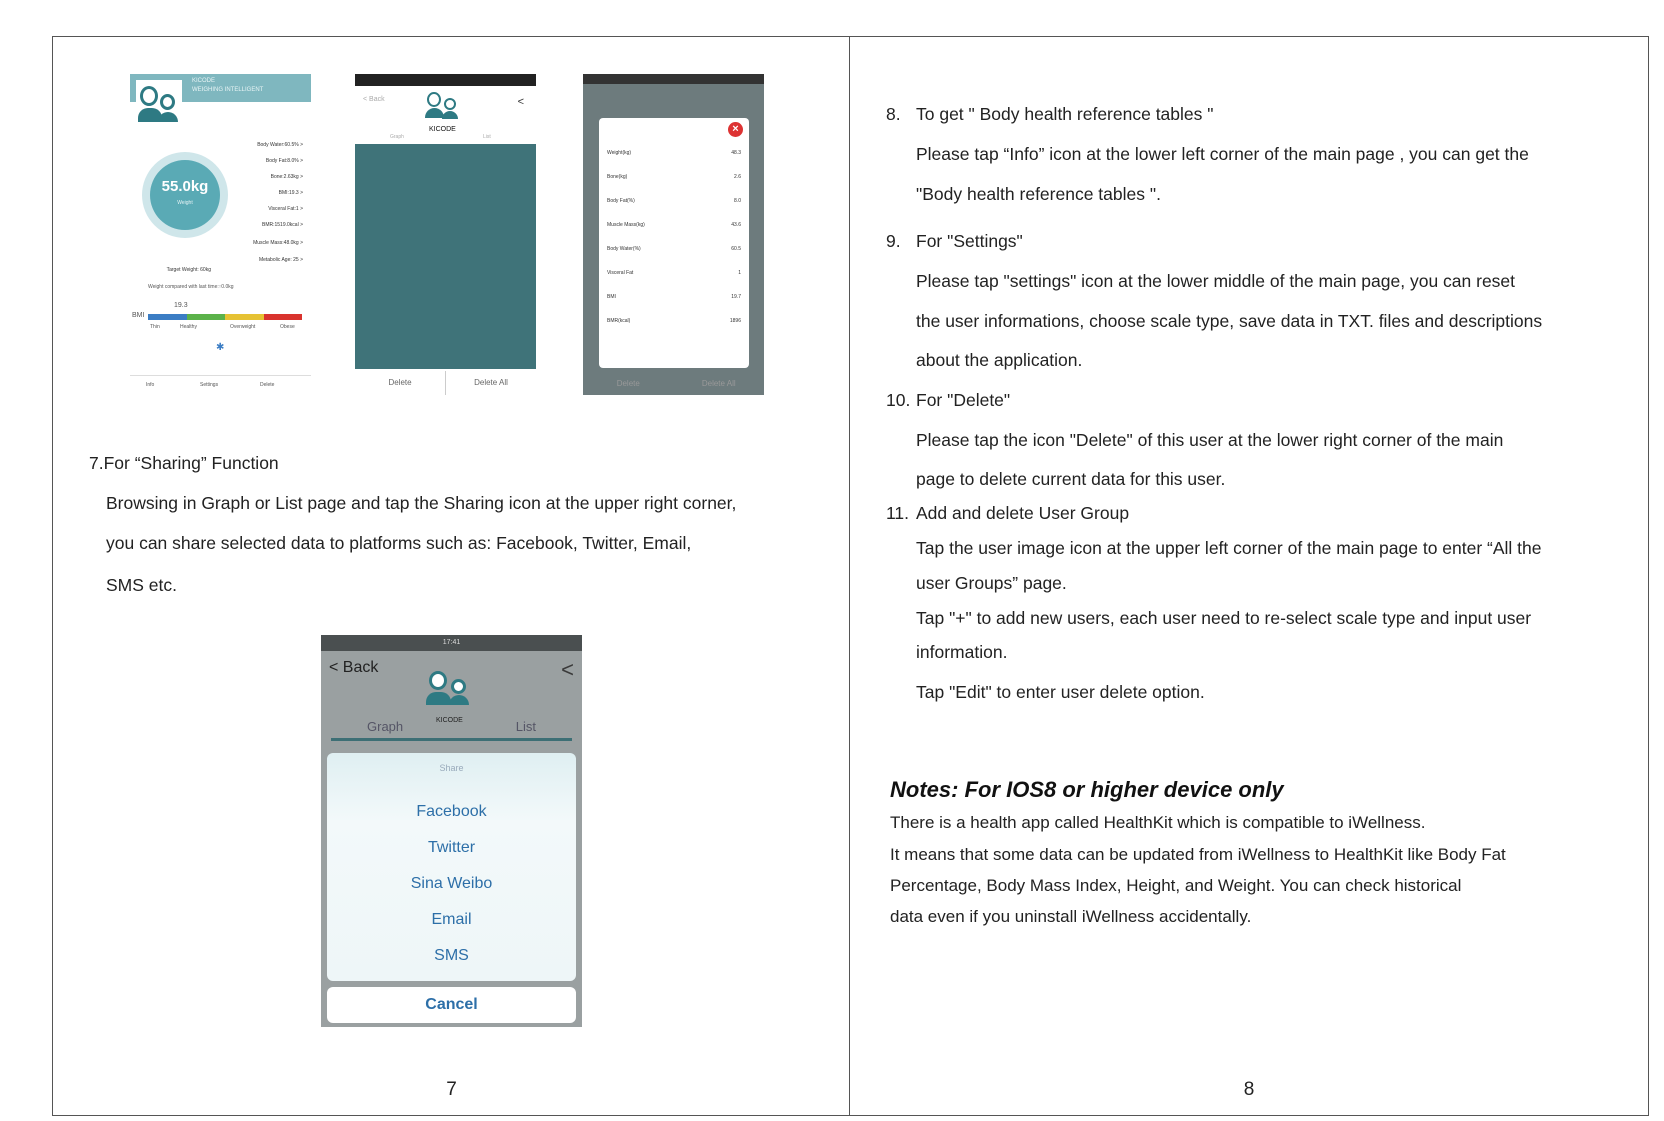 Image resolution: width=1664 pixels, height=1121 pixels. Describe the element at coordinates (451, 884) in the screenshot. I see `share-option-sina-weibo: Sina Weibo` at that location.